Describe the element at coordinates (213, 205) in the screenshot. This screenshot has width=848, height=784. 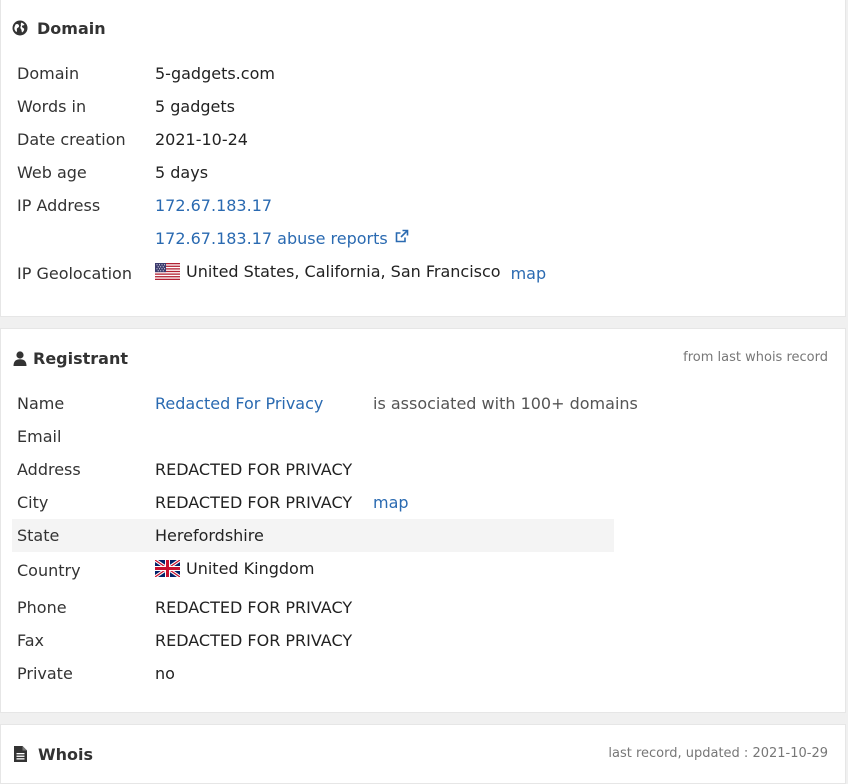
I see `ip-address-link: 172.67.183.17` at that location.